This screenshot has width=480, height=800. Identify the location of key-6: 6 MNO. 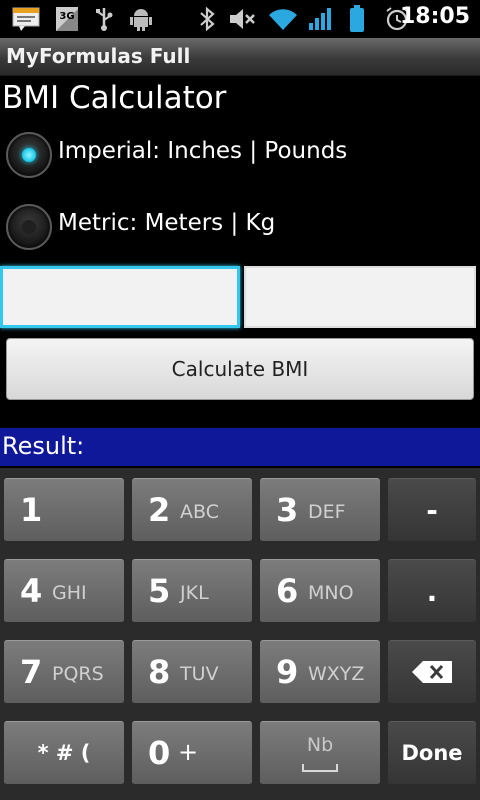
(320, 591).